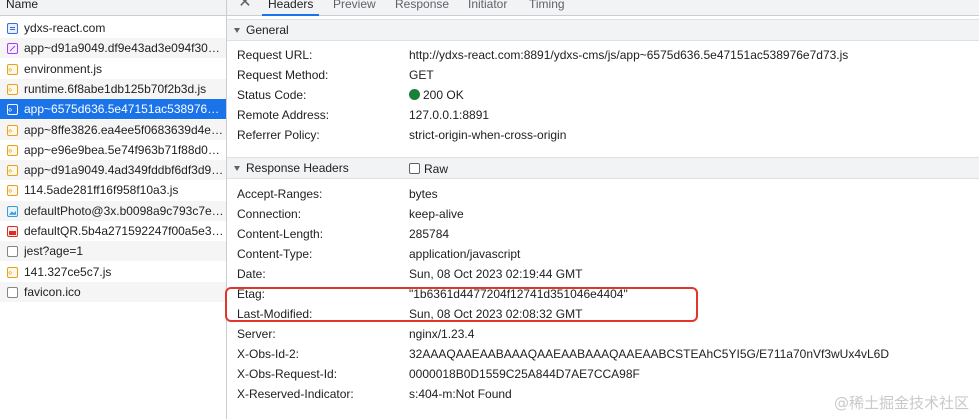  What do you see at coordinates (52, 291) in the screenshot?
I see `request-name: favicon.ico` at bounding box center [52, 291].